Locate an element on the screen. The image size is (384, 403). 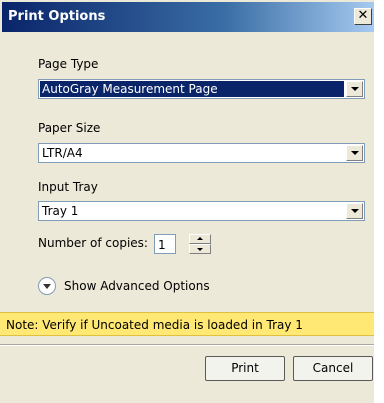
paper-size-value: LTR/A4 is located at coordinates (62, 153).